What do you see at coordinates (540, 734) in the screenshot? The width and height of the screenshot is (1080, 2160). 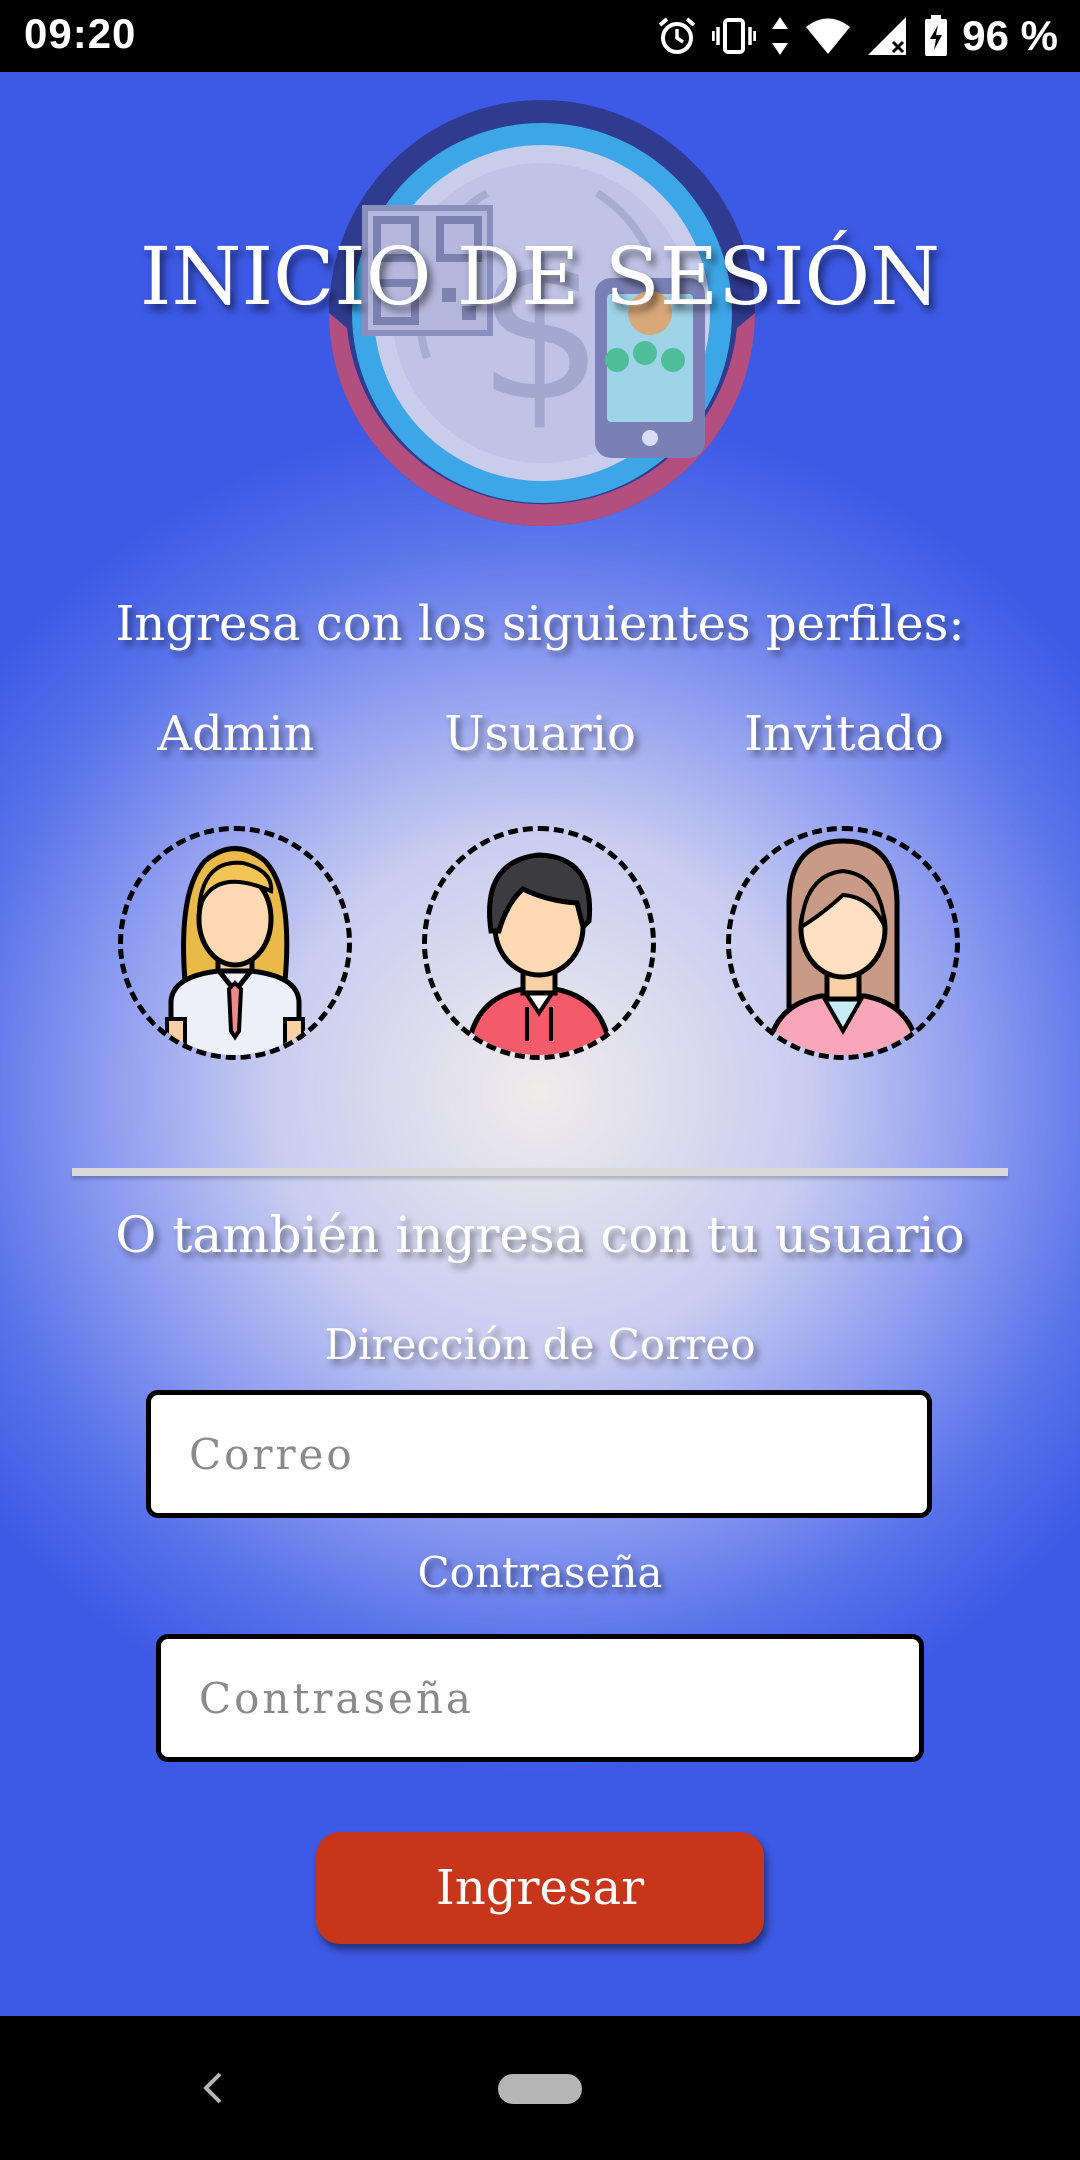 I see `profile-label-usuario: Usuario` at bounding box center [540, 734].